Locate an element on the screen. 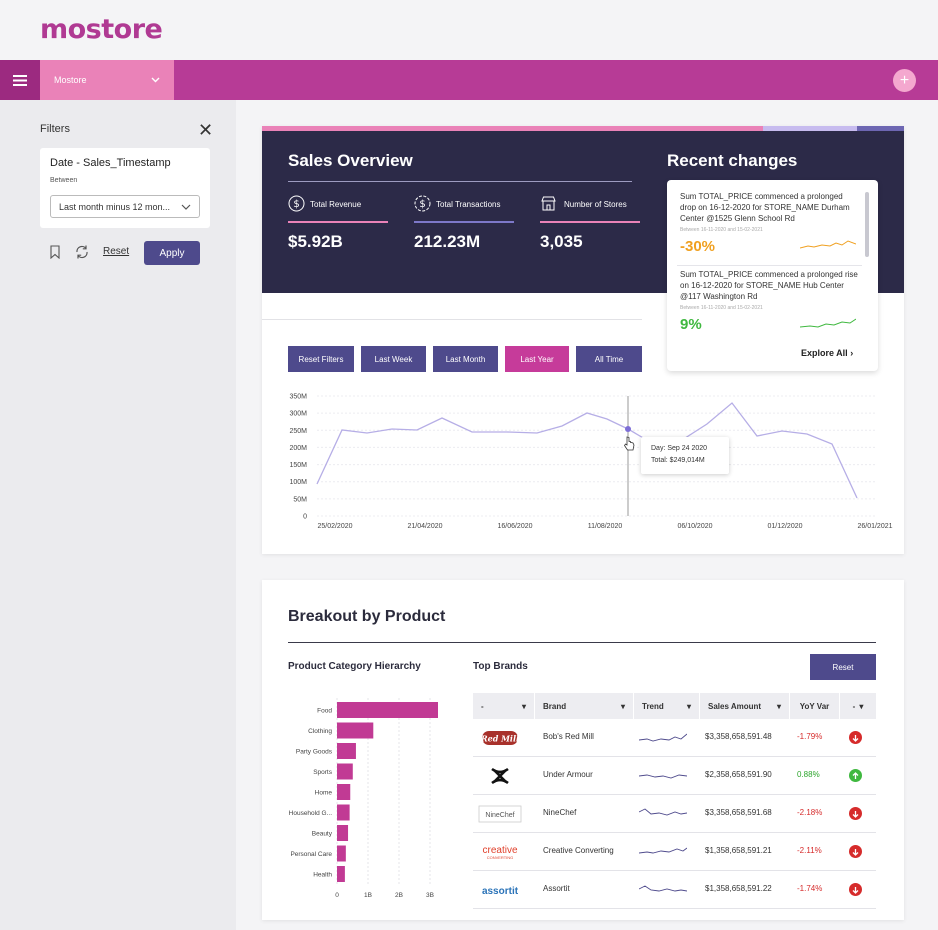 The width and height of the screenshot is (938, 930). brands-reset-button: Reset is located at coordinates (843, 667).